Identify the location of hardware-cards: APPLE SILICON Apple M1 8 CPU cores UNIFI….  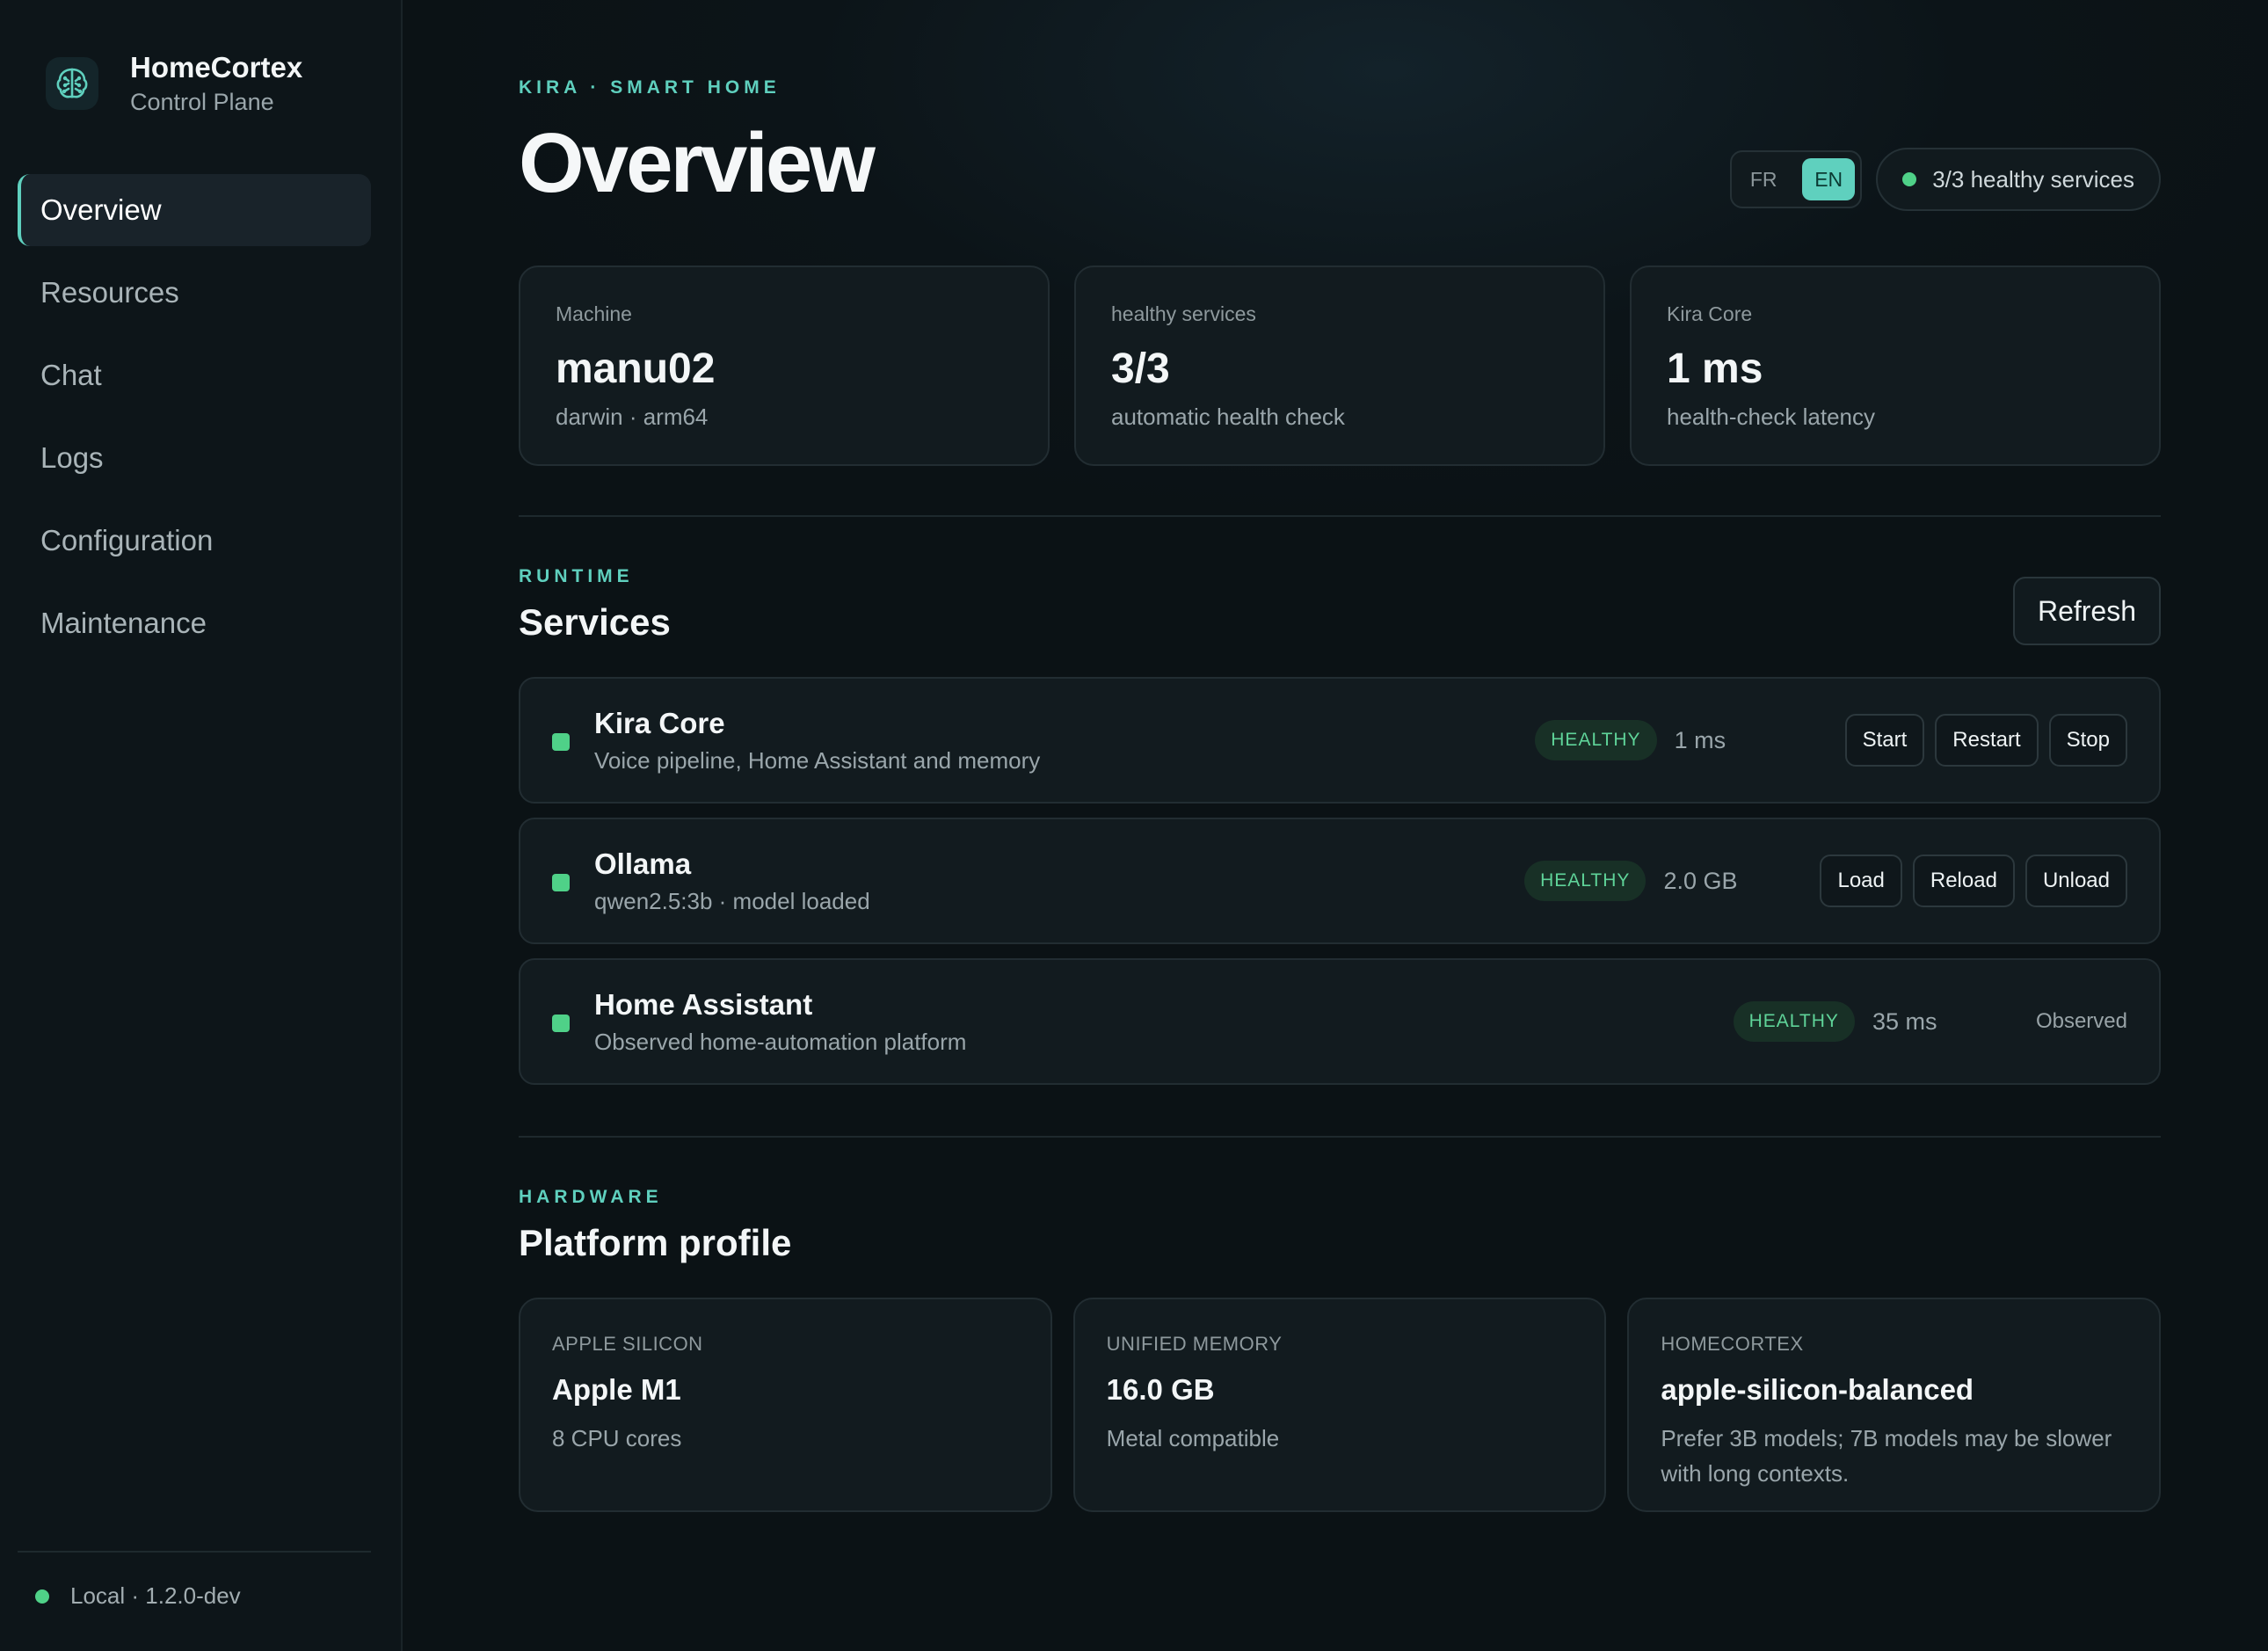
(1341, 1405).